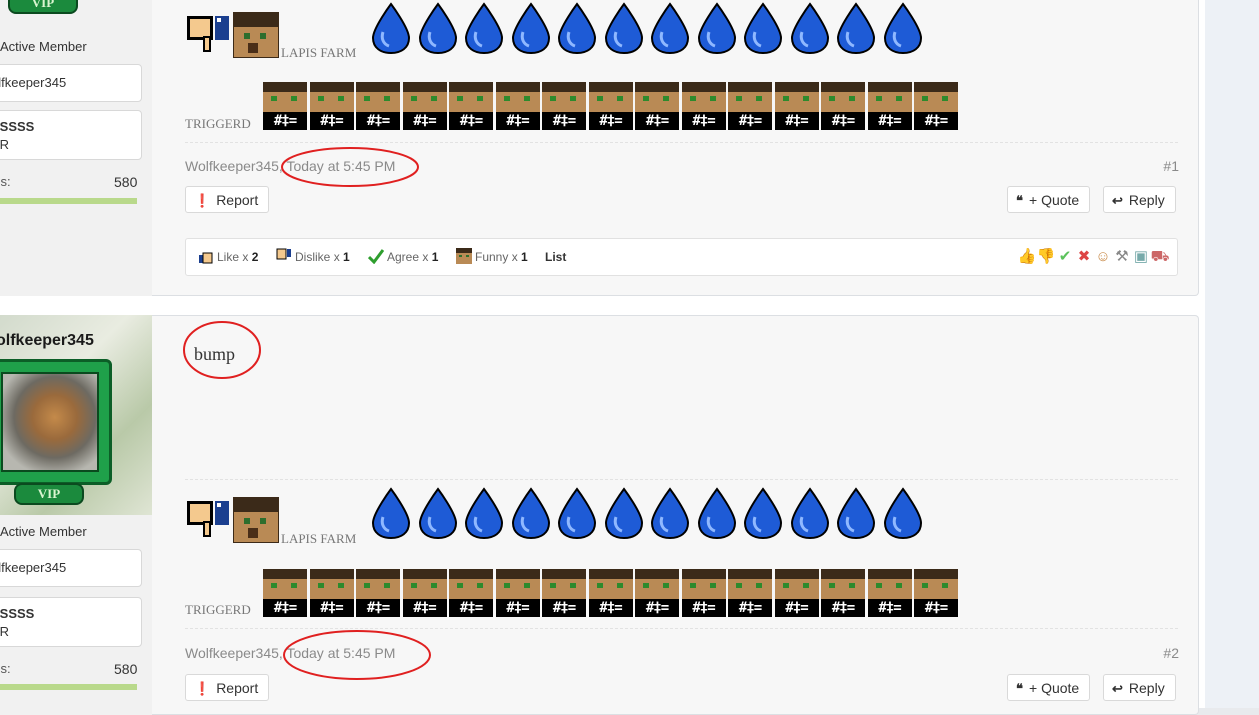 The image size is (1259, 715). What do you see at coordinates (1103, 257) in the screenshot?
I see `picker-funny-icon: ☺` at bounding box center [1103, 257].